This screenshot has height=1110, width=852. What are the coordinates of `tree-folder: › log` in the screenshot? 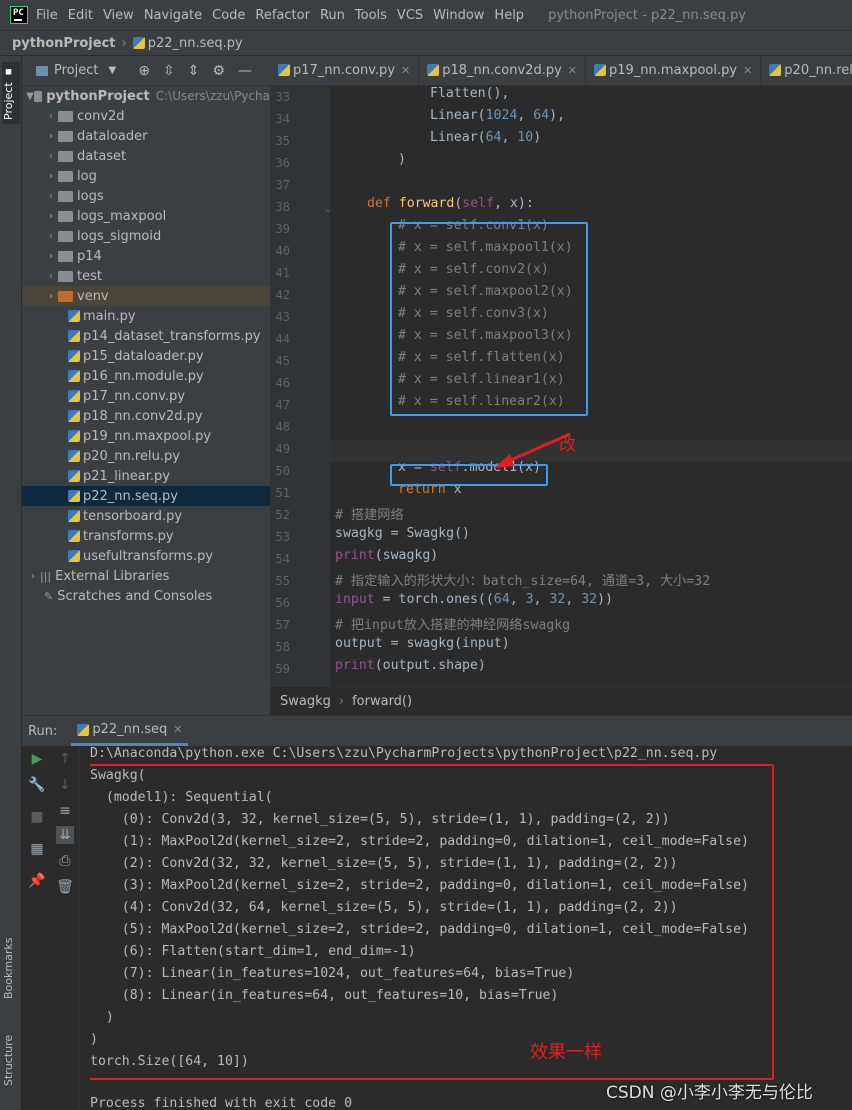 It's located at (146, 176).